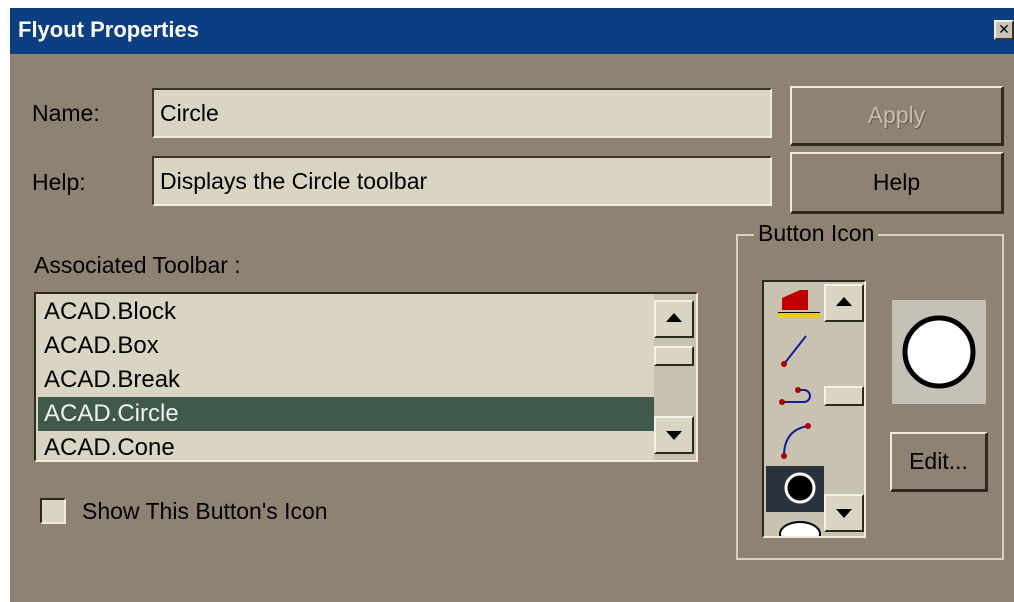 Image resolution: width=1014 pixels, height=602 pixels. Describe the element at coordinates (346, 380) in the screenshot. I see `list-item: ACAD.Break` at that location.